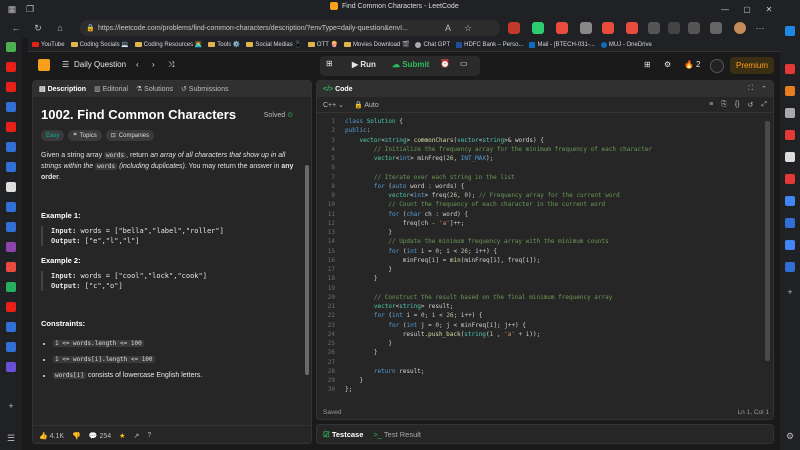 Image resolution: width=800 pixels, height=450 pixels. I want to click on bookmark-item: YouTube, so click(48, 45).